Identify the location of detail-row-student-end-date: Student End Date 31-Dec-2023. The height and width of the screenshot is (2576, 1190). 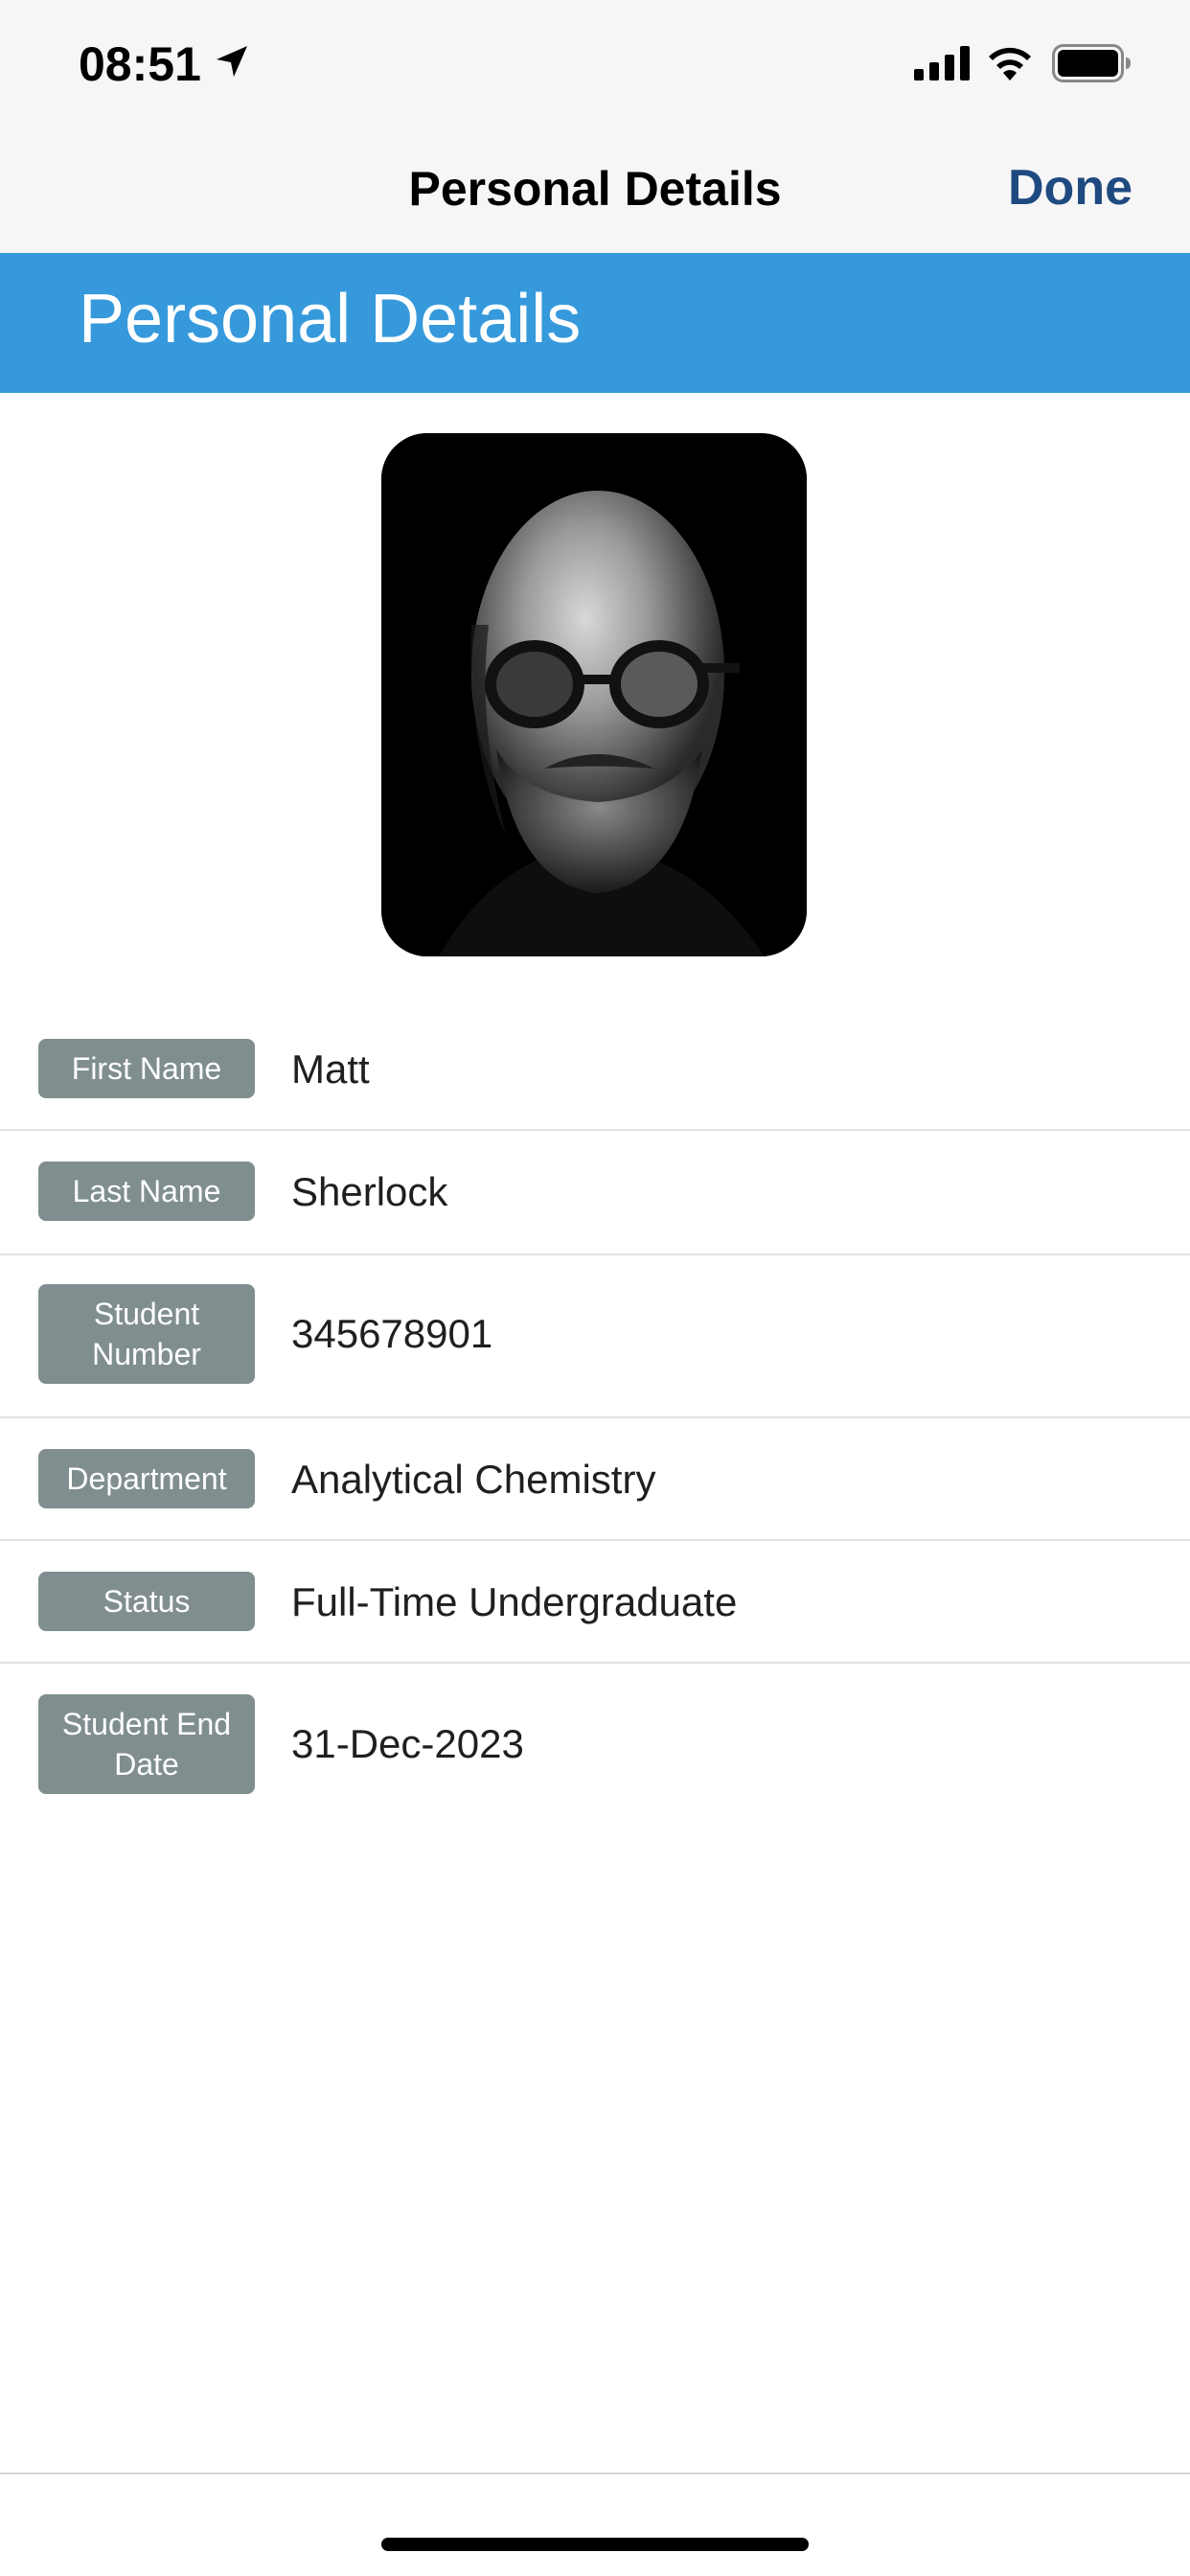
(595, 1745).